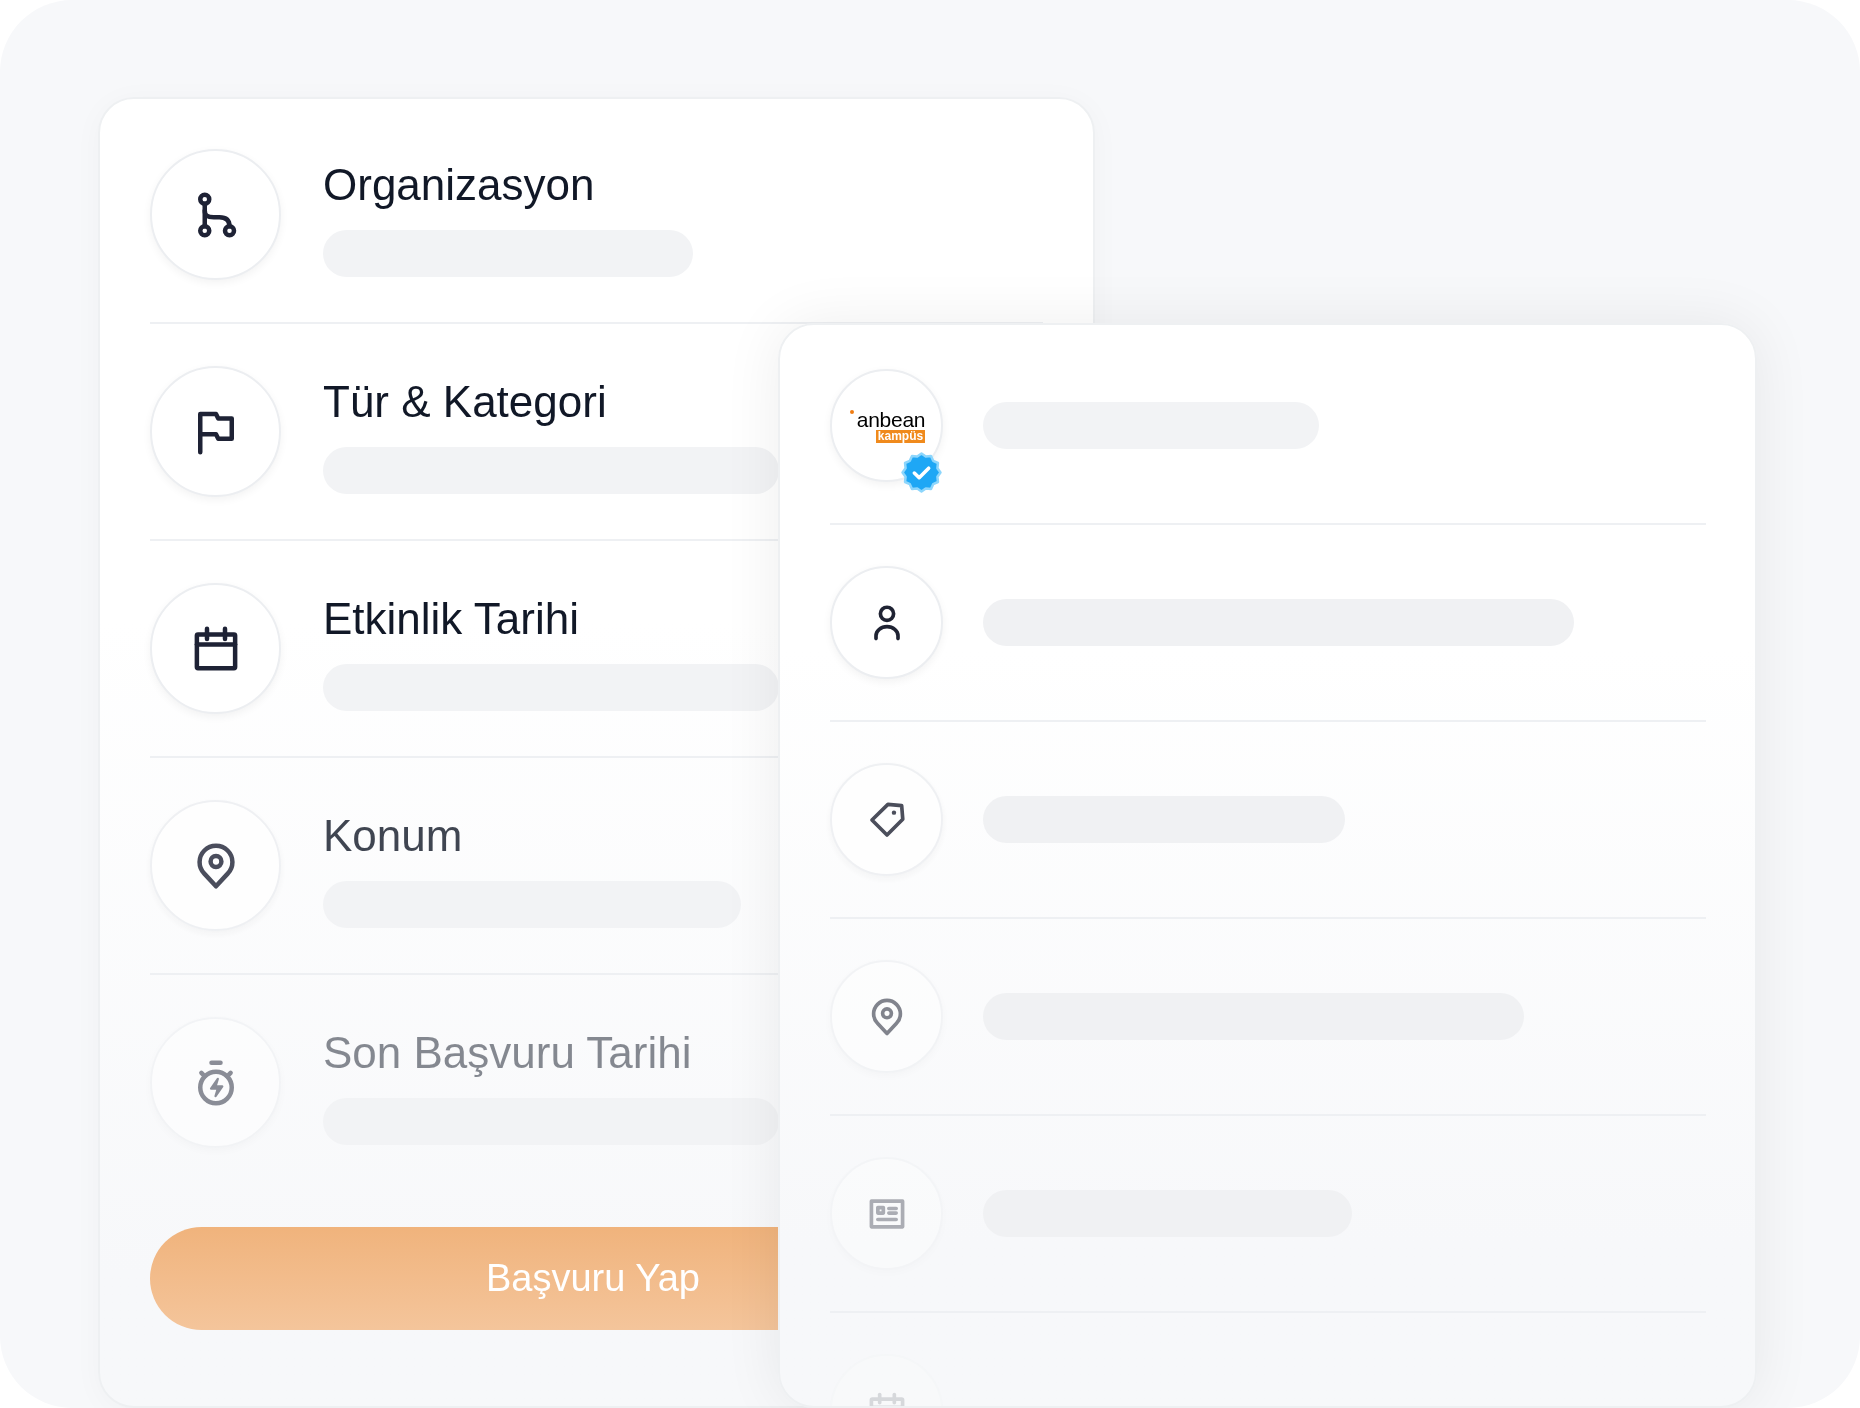  What do you see at coordinates (465, 402) in the screenshot?
I see `field-label: Tür & Kategori` at bounding box center [465, 402].